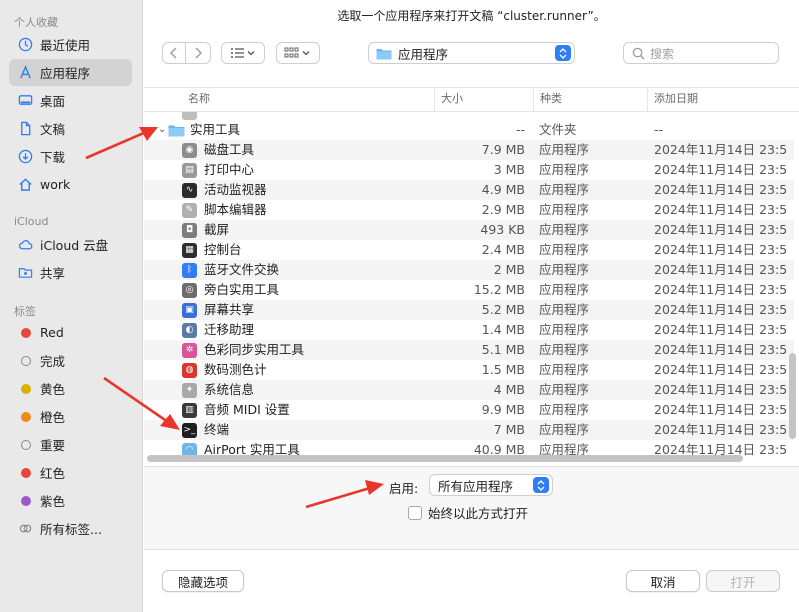 The width and height of the screenshot is (799, 612). What do you see at coordinates (53, 129) in the screenshot?
I see `sidebar-item-label: 文稿` at bounding box center [53, 129].